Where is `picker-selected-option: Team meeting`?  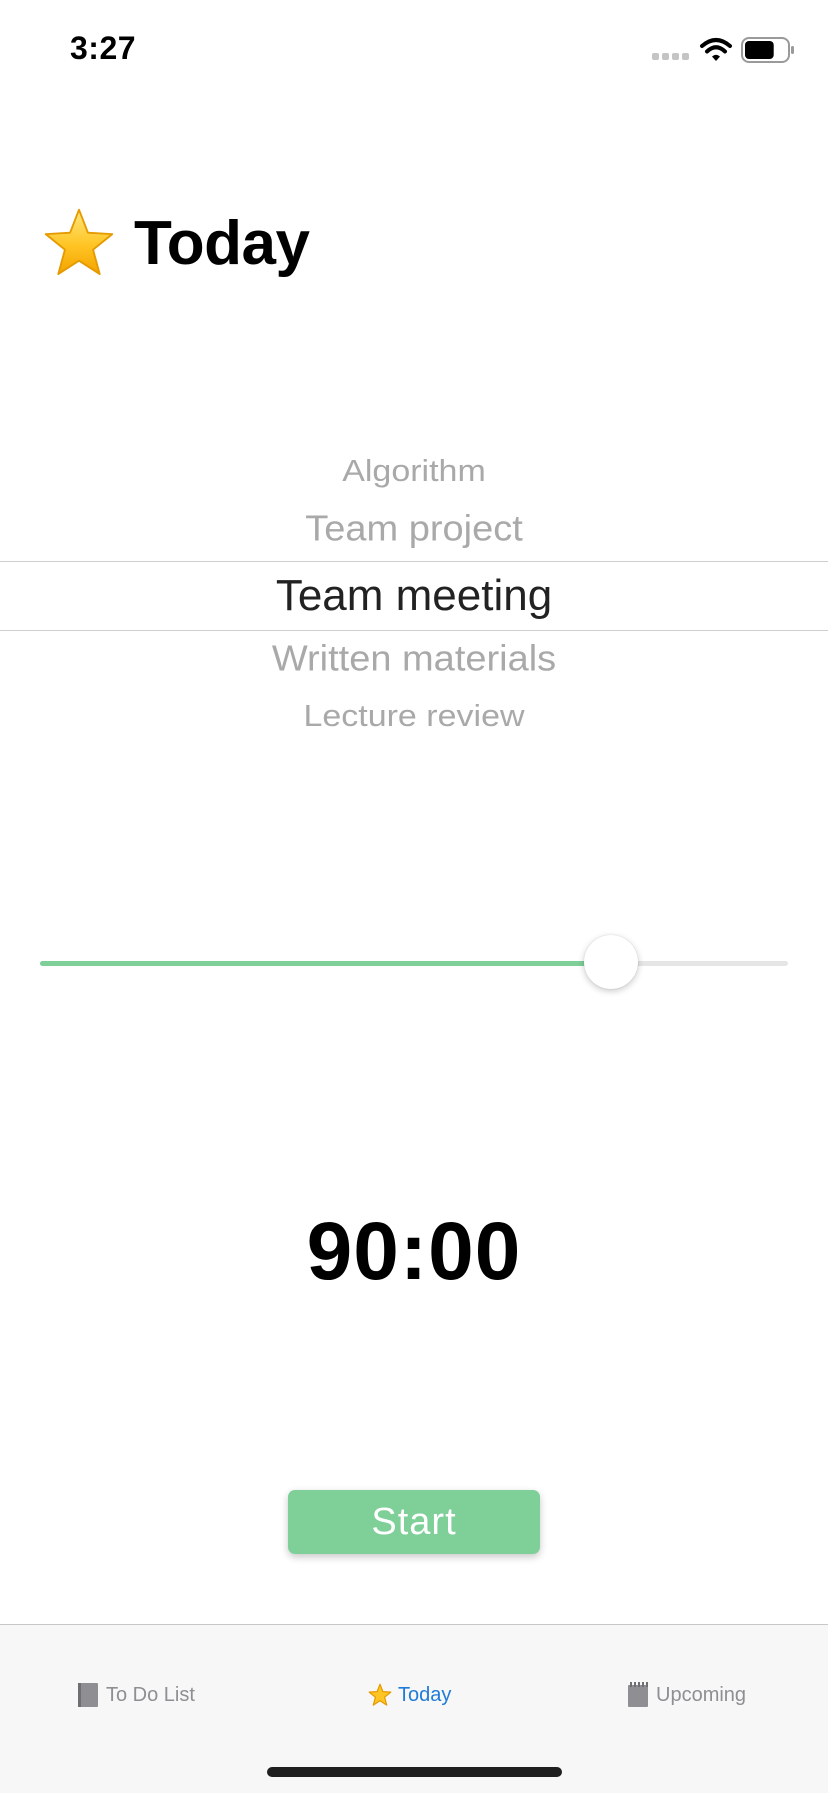
picker-selected-option: Team meeting is located at coordinates (414, 596).